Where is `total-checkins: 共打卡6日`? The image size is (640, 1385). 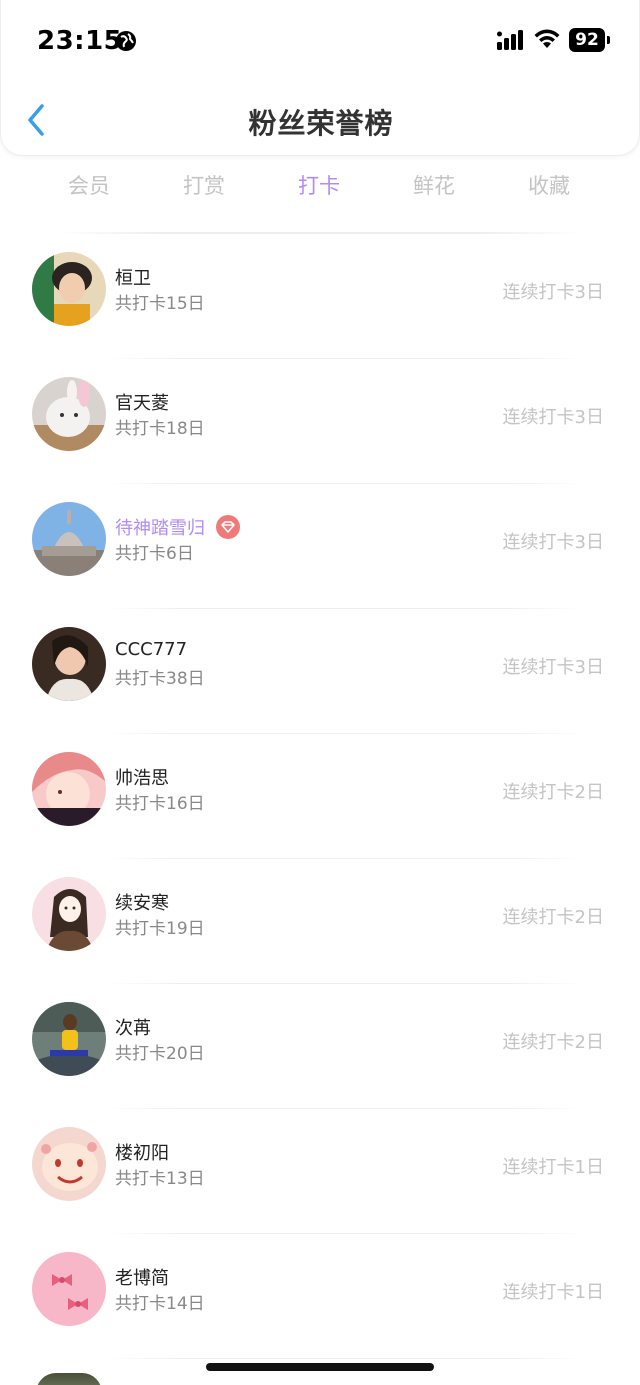 total-checkins: 共打卡6日 is located at coordinates (154, 554).